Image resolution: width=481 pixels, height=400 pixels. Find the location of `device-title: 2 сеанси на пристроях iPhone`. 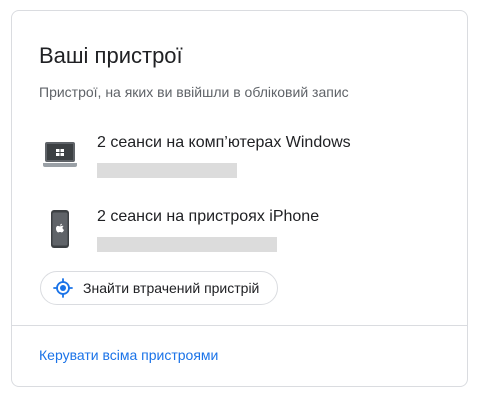

device-title: 2 сеанси на пристроях iPhone is located at coordinates (208, 216).